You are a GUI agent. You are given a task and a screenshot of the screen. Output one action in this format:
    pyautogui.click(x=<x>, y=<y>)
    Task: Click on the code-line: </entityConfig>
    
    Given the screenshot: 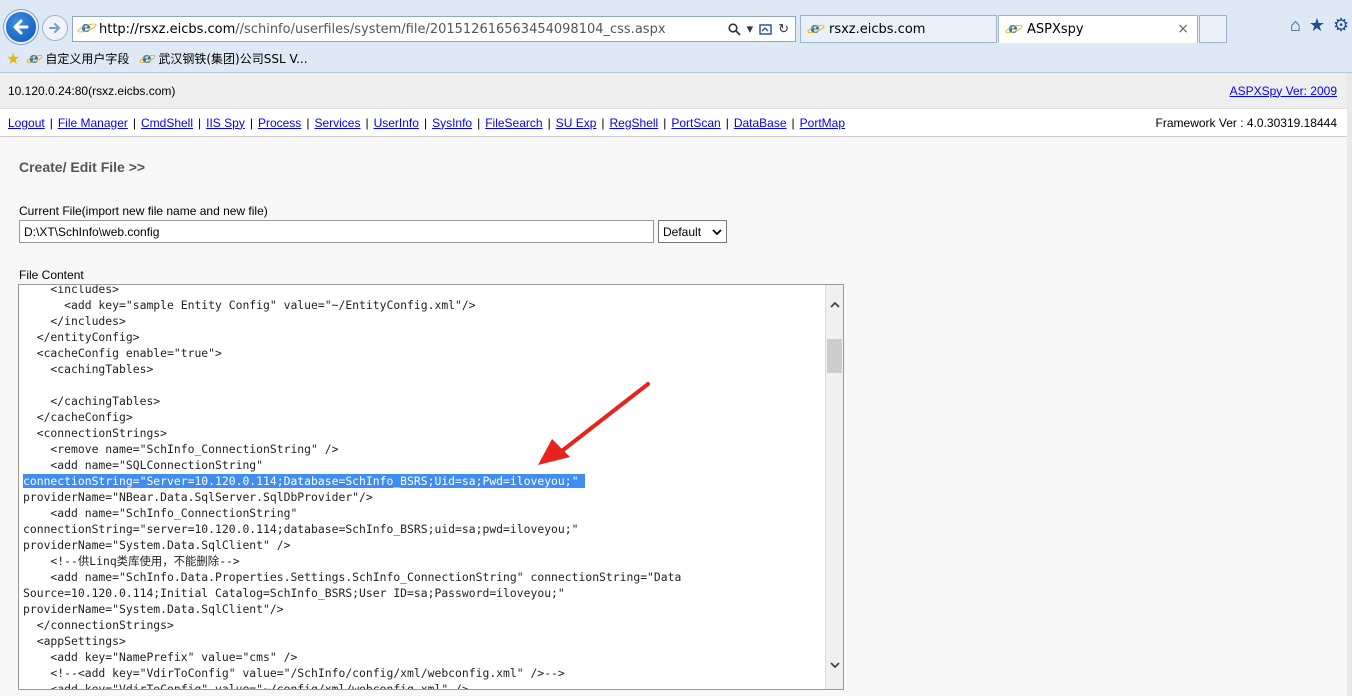 What is the action you would take?
    pyautogui.click(x=81, y=337)
    